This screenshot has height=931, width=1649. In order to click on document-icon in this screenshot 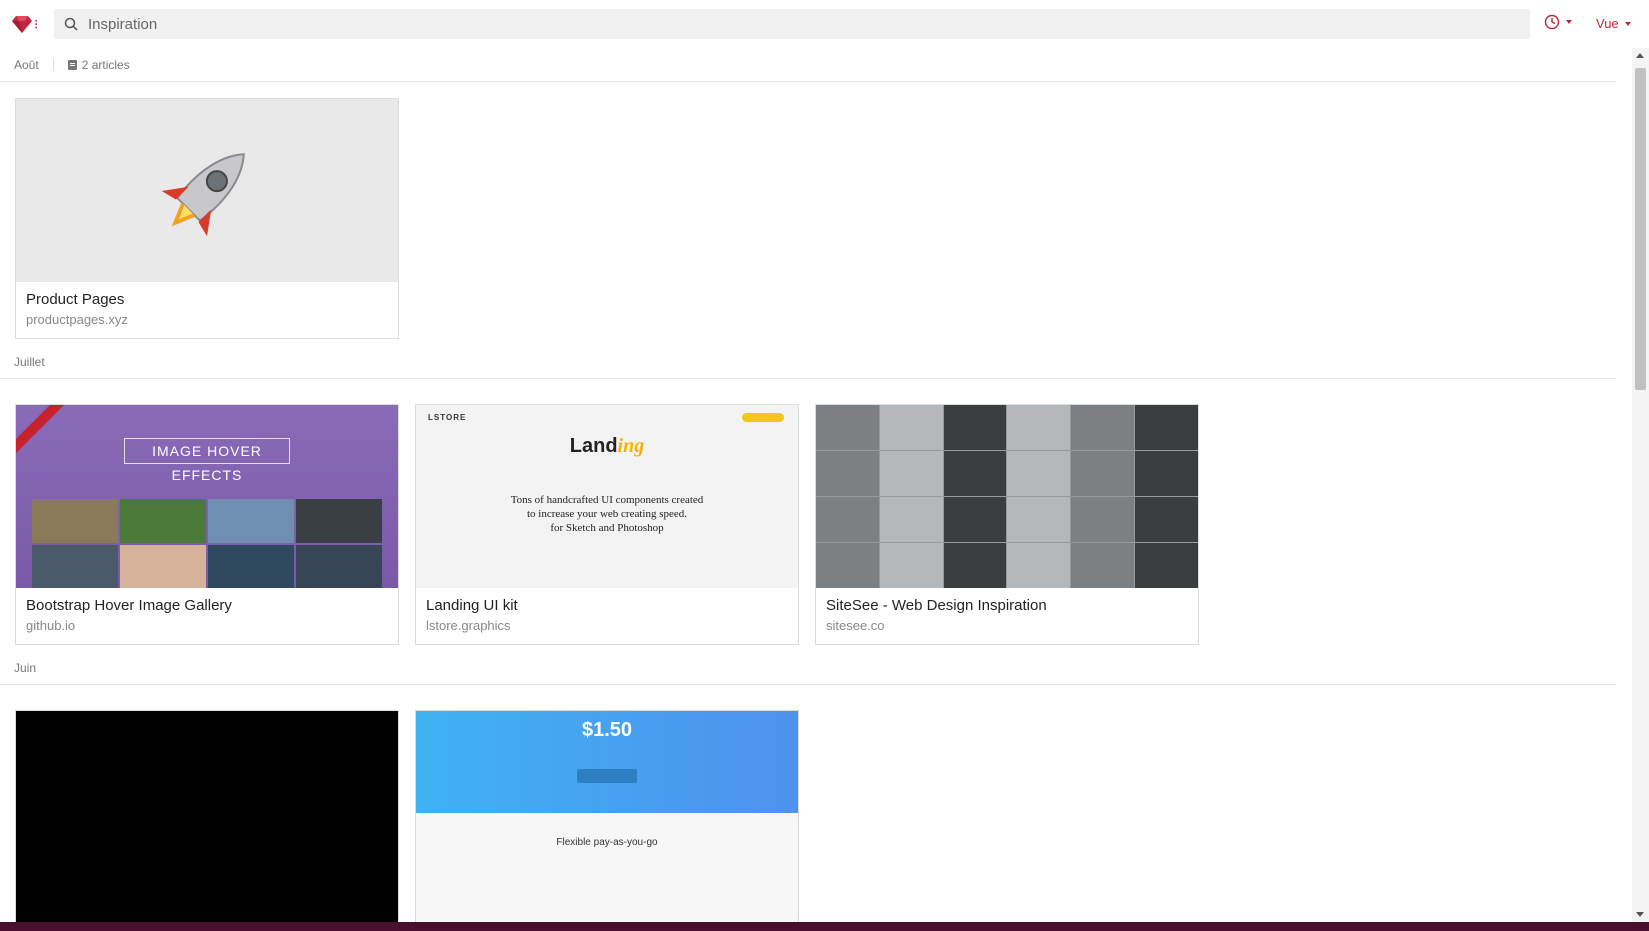, I will do `click(72, 64)`.